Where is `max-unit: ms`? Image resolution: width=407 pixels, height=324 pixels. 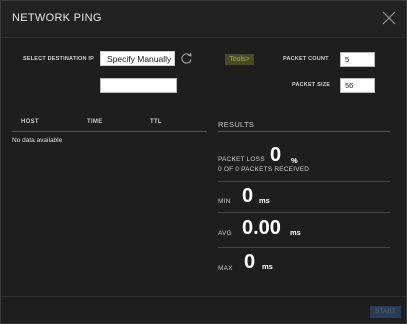 max-unit: ms is located at coordinates (267, 266).